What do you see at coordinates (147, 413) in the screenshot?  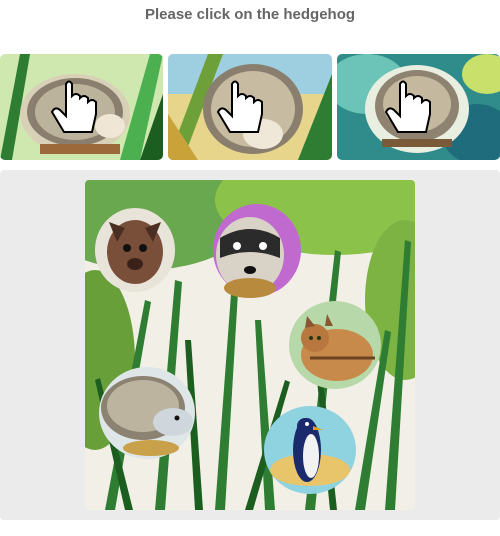 I see `hedgehog-animal` at bounding box center [147, 413].